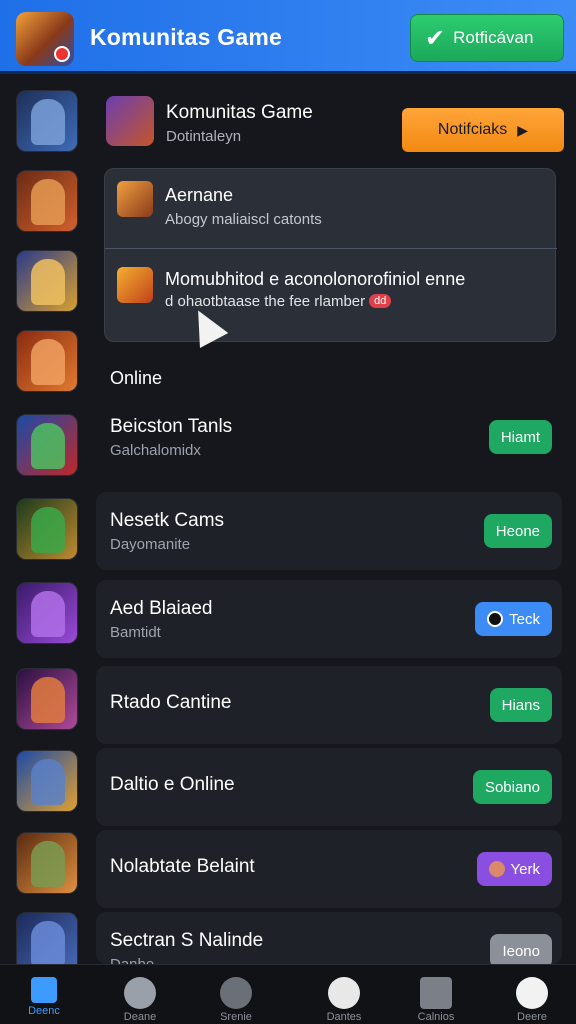 This screenshot has width=576, height=1024. What do you see at coordinates (436, 1017) in the screenshot?
I see `nav-label: Calnios` at bounding box center [436, 1017].